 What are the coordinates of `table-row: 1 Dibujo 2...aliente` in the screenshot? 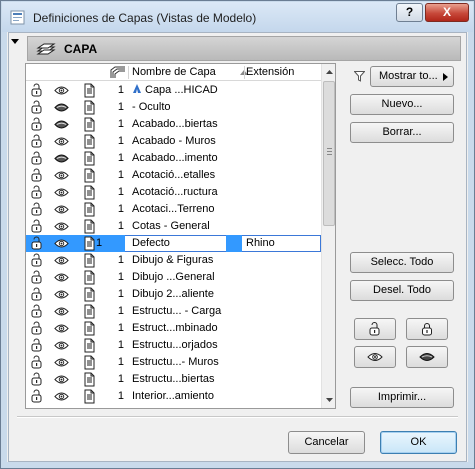 It's located at (173, 294).